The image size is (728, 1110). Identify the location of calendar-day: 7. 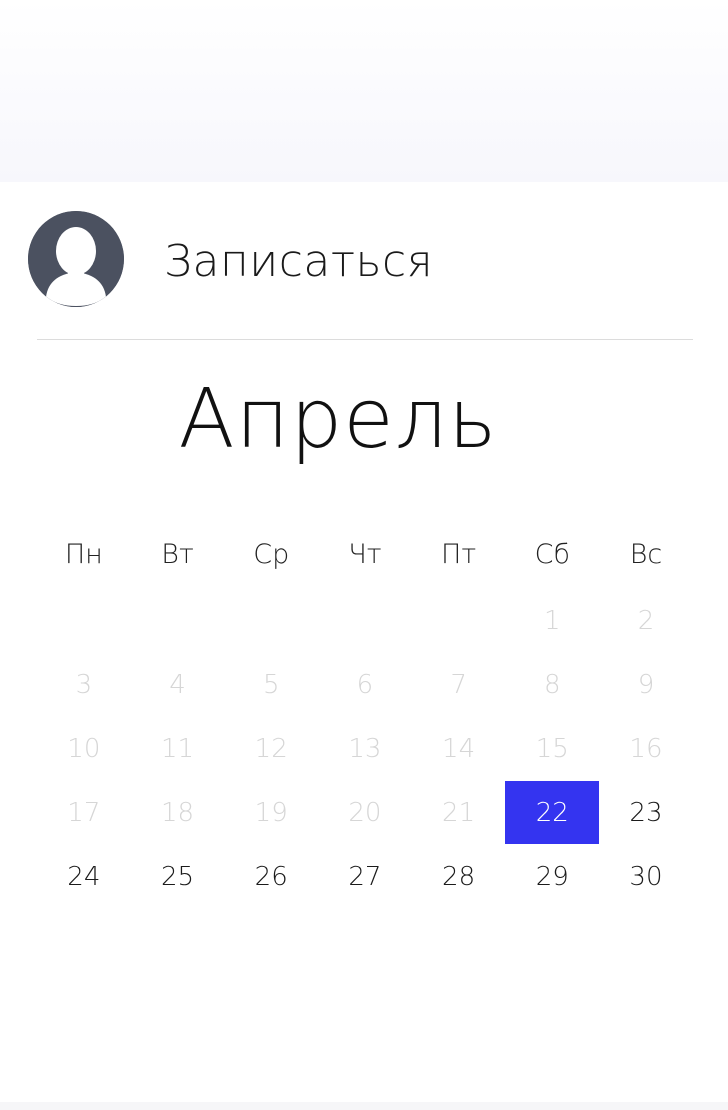
(458, 684).